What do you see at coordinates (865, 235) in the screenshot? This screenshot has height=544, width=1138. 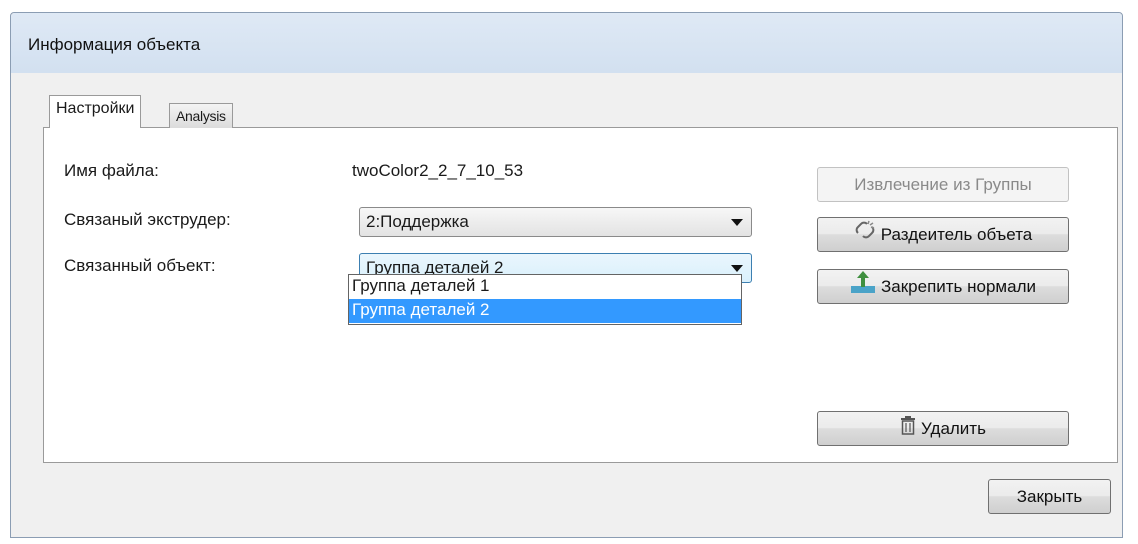 I see `link-break-icon` at bounding box center [865, 235].